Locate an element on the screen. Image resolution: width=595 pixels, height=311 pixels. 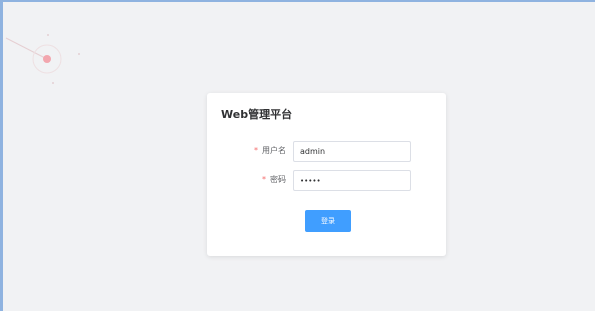
password-row: * 密码 is located at coordinates (326, 180).